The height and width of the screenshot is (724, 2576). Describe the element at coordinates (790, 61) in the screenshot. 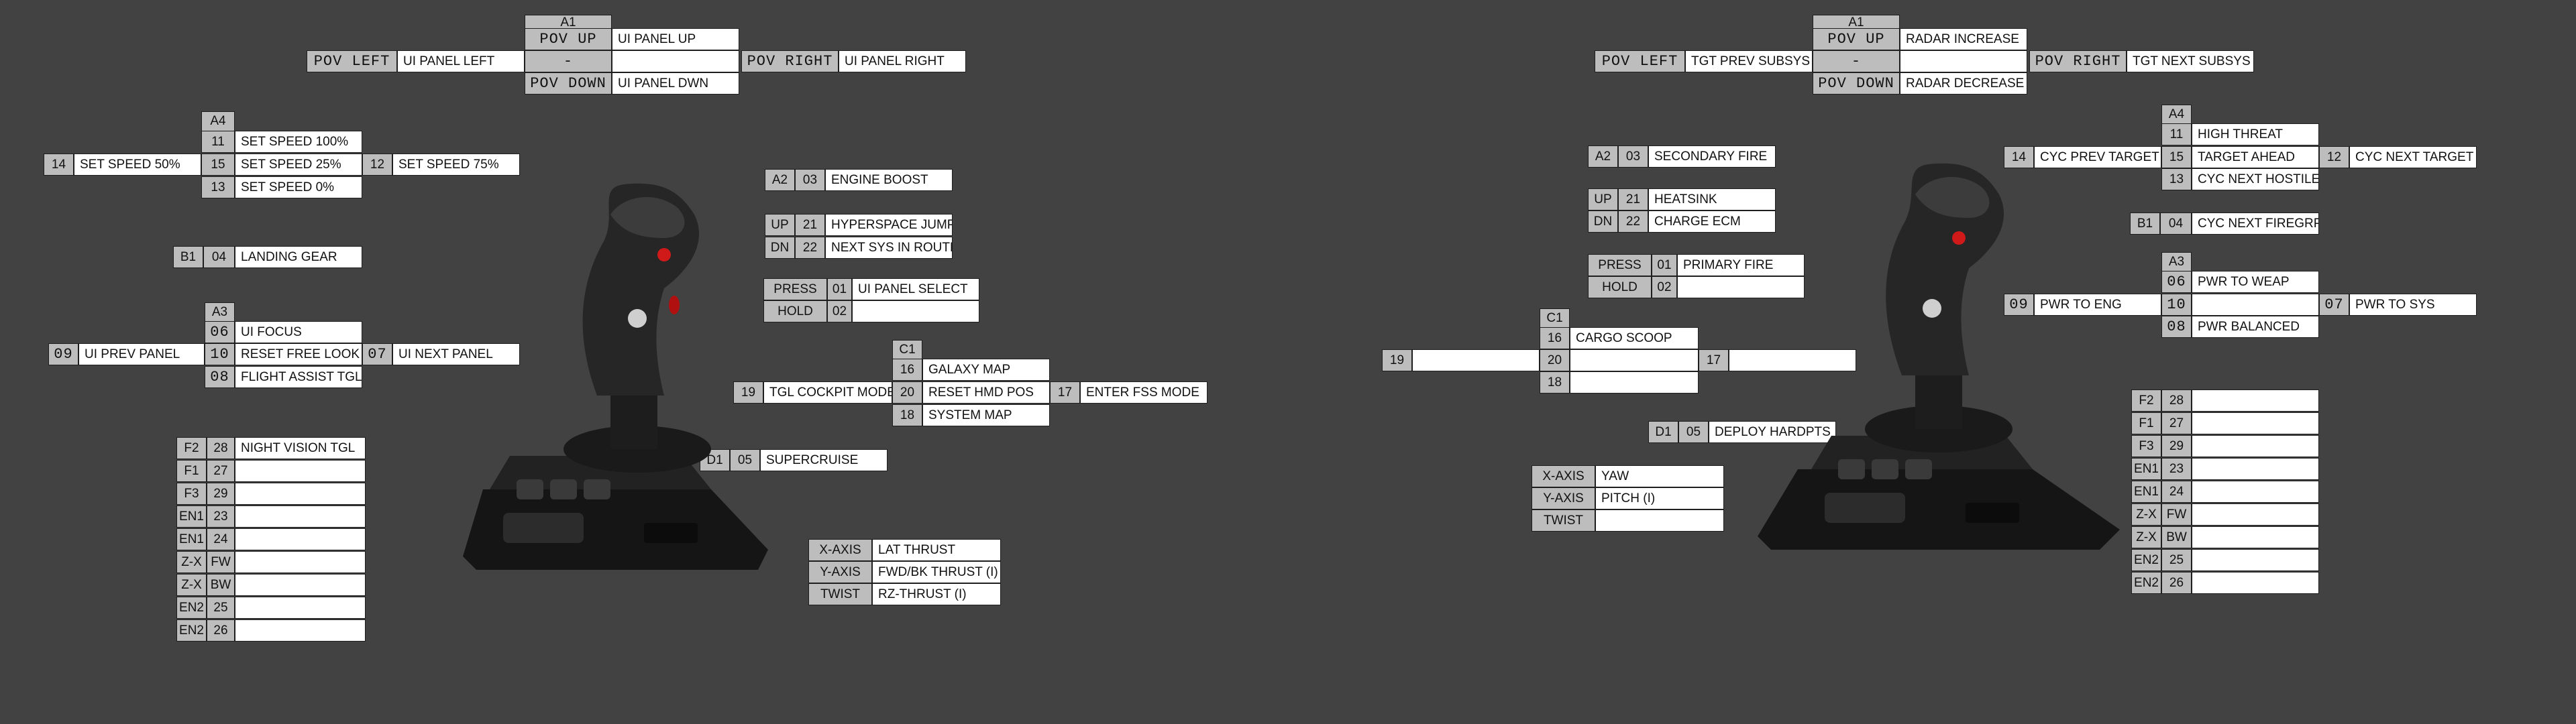

I see `left-hat-a1-right-key: POV RIGHT` at that location.